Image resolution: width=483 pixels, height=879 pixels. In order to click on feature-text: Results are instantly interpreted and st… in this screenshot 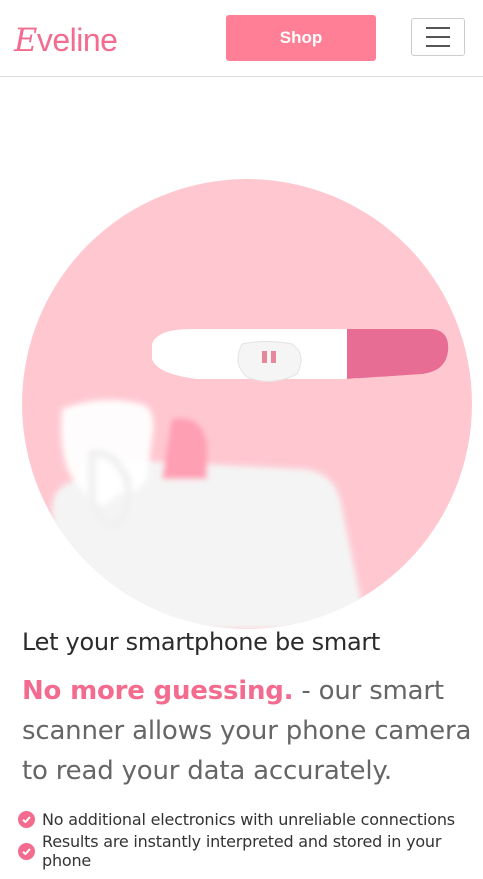, I will do `click(242, 851)`.